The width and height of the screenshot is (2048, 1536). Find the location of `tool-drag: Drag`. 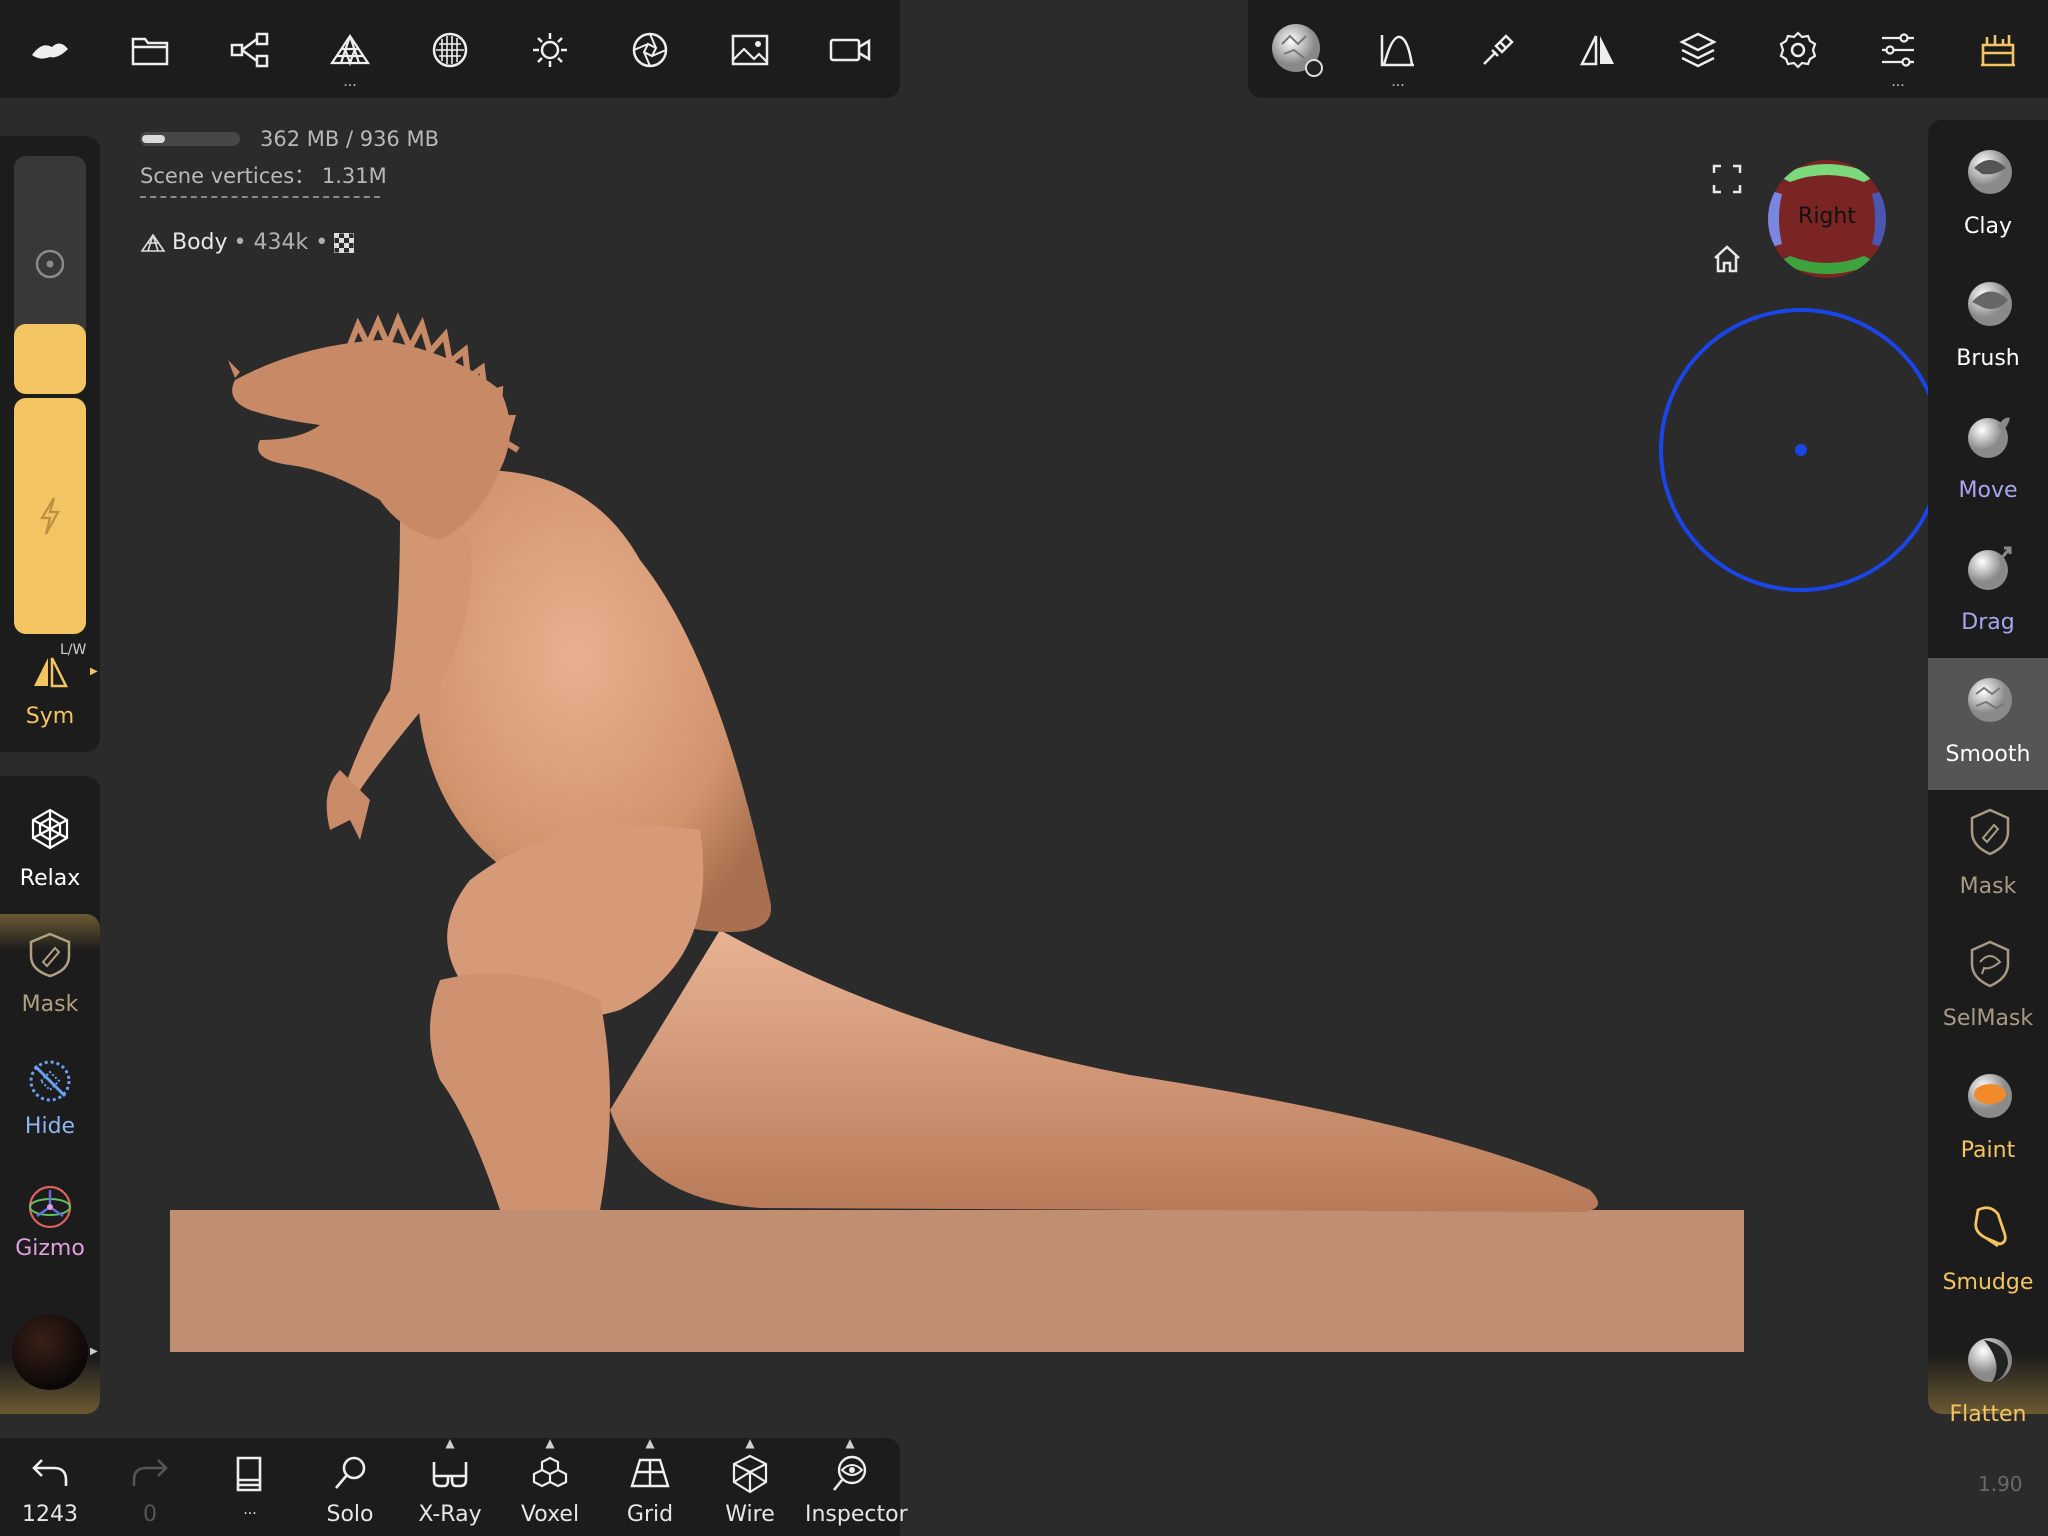

tool-drag: Drag is located at coordinates (1988, 592).